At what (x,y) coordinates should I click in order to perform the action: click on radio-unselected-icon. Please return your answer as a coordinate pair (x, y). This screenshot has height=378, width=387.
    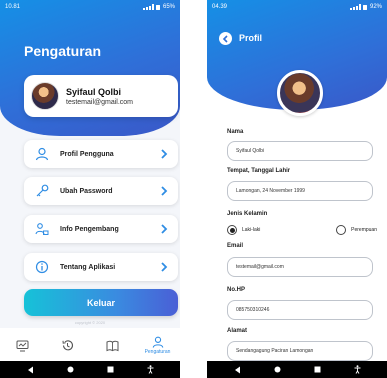
    Looking at the image, I should click on (341, 230).